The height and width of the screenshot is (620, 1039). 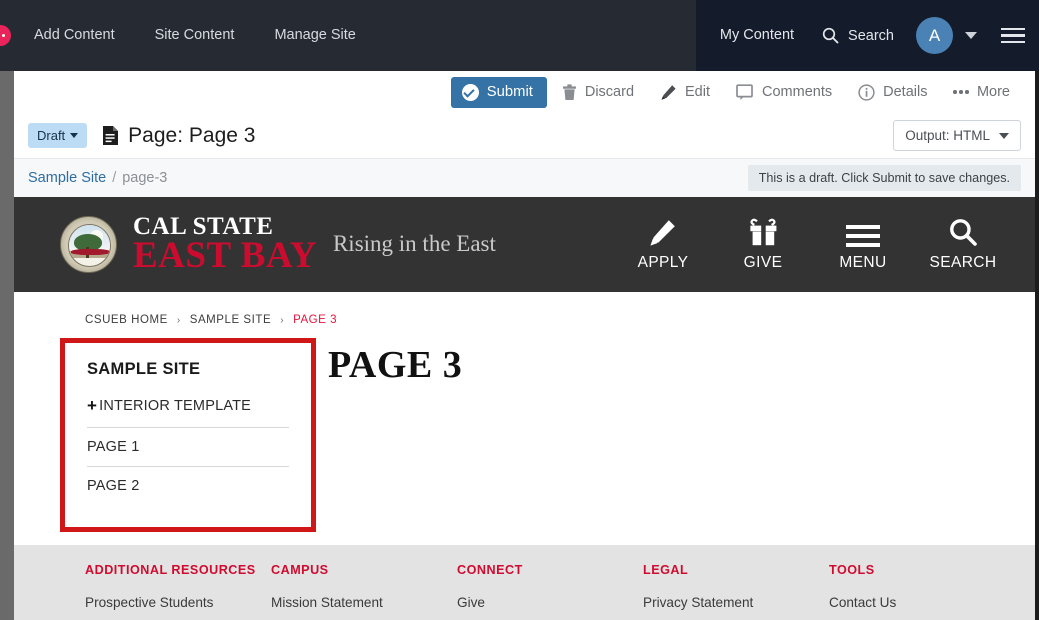 I want to click on hamburger-icon, so click(x=863, y=235).